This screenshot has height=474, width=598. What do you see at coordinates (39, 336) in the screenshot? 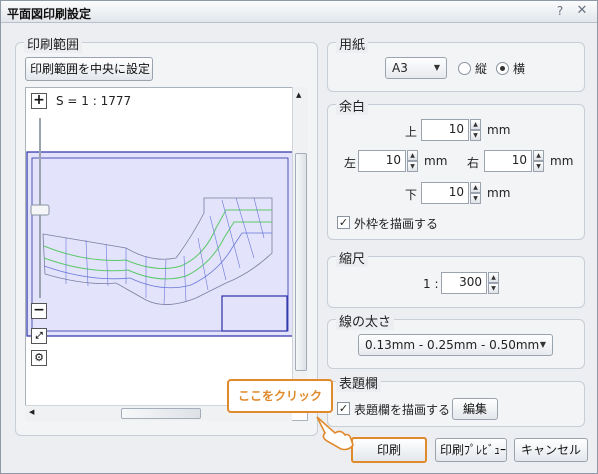
I see `fit-extent-icon: ⤢` at bounding box center [39, 336].